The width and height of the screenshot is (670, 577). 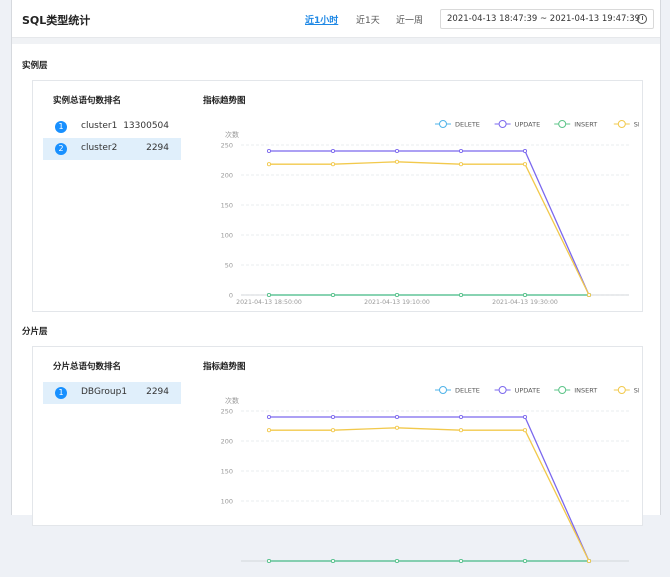 What do you see at coordinates (146, 126) in the screenshot?
I see `rank-value: 13300504` at bounding box center [146, 126].